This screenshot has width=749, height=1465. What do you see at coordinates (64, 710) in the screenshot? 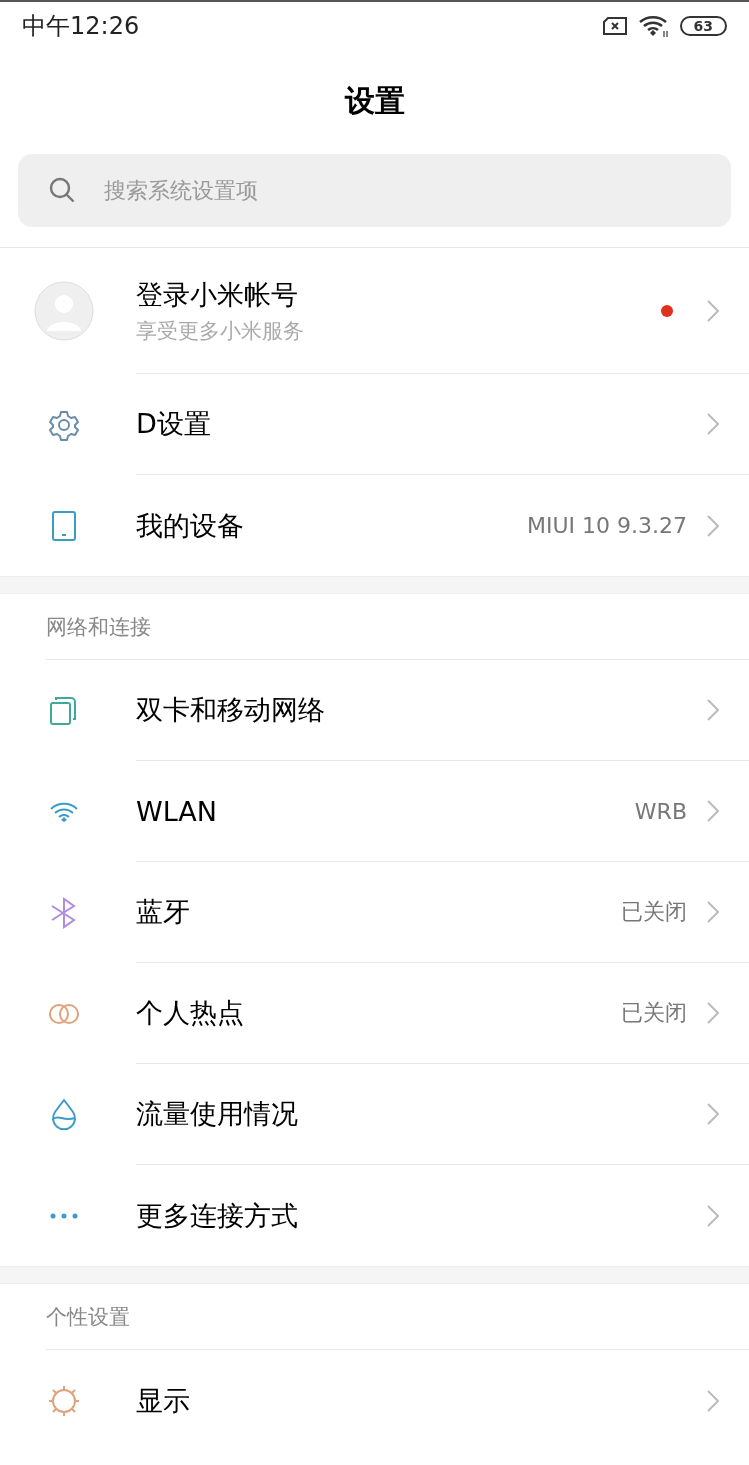
I see `sim-cards-icon` at bounding box center [64, 710].